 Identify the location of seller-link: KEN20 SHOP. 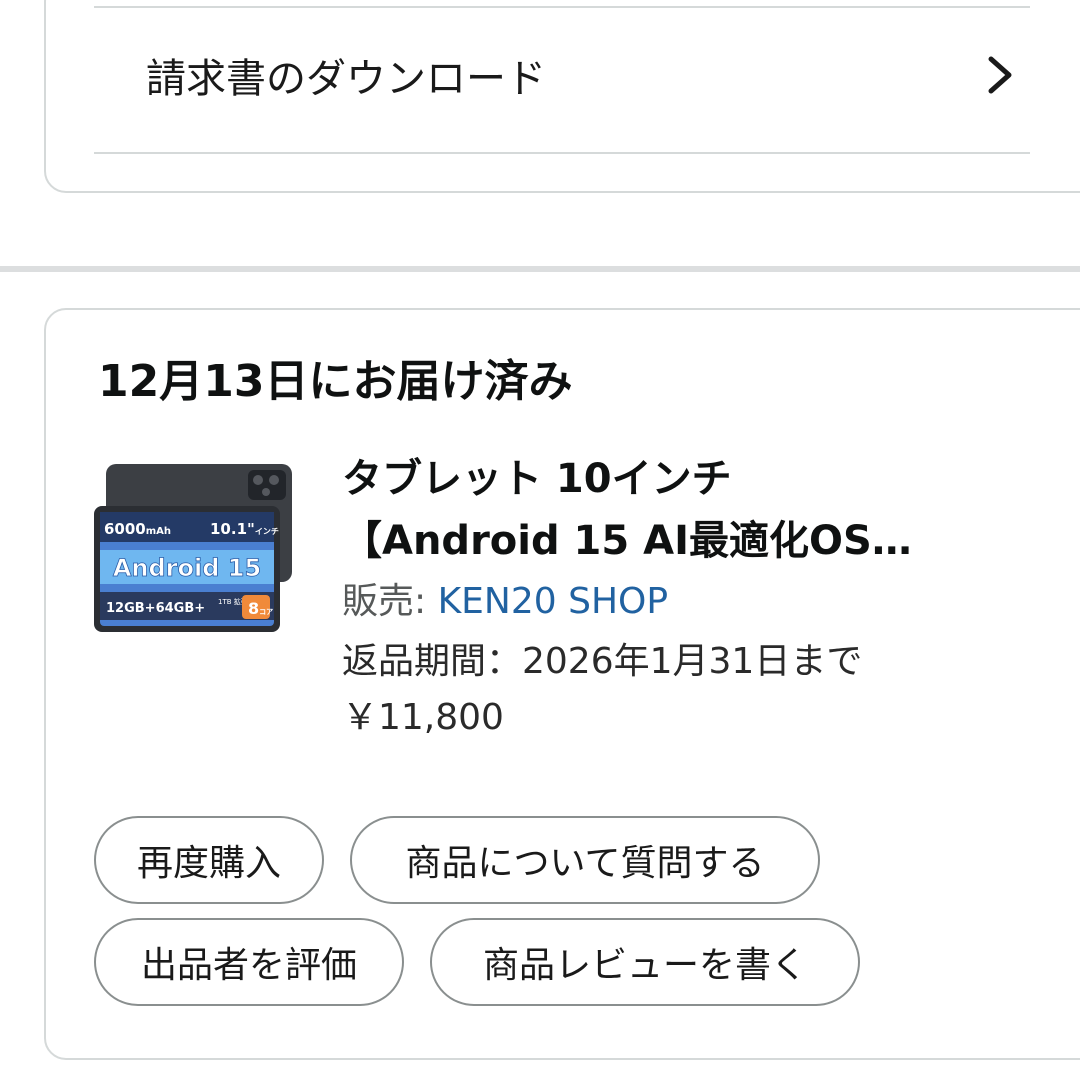
(553, 601).